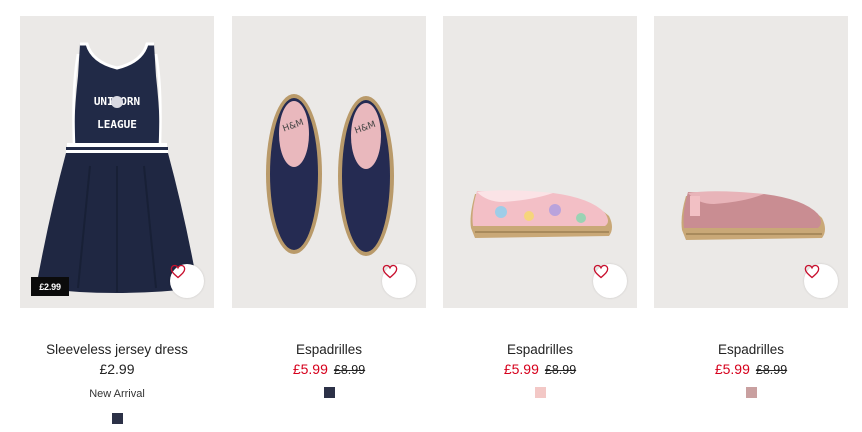  I want to click on product-price: £2.99, so click(117, 369).